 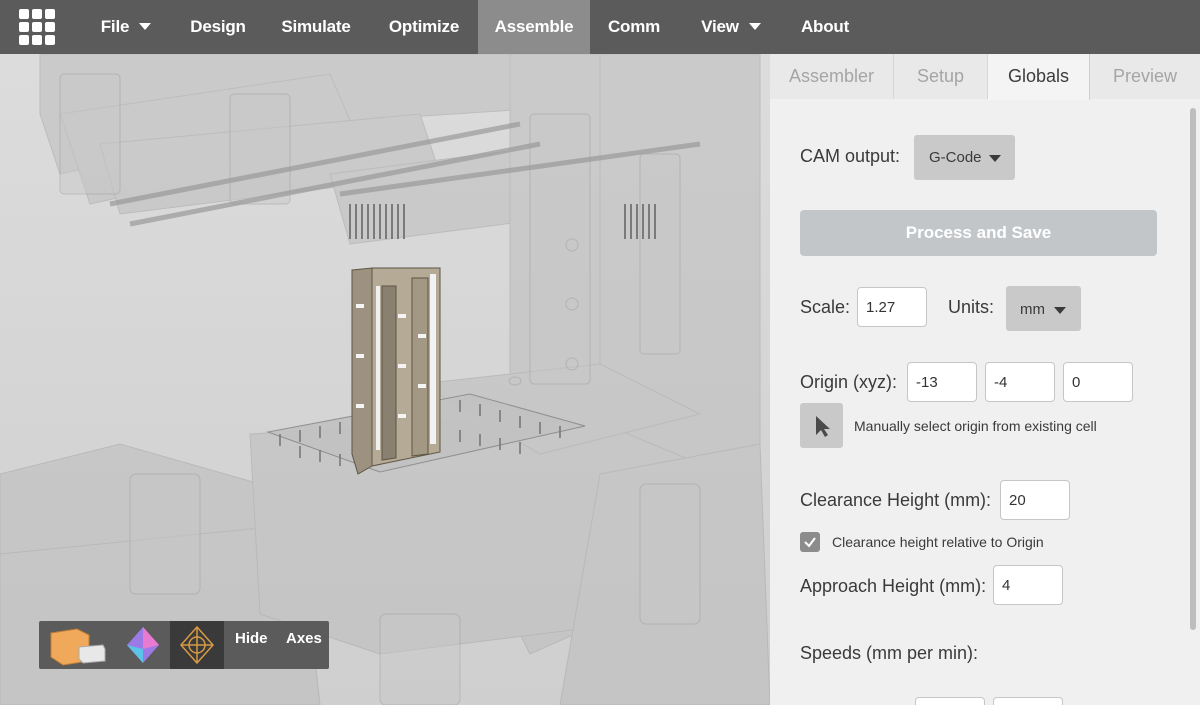 What do you see at coordinates (849, 382) in the screenshot?
I see `origin-label: Origin (xyz):` at bounding box center [849, 382].